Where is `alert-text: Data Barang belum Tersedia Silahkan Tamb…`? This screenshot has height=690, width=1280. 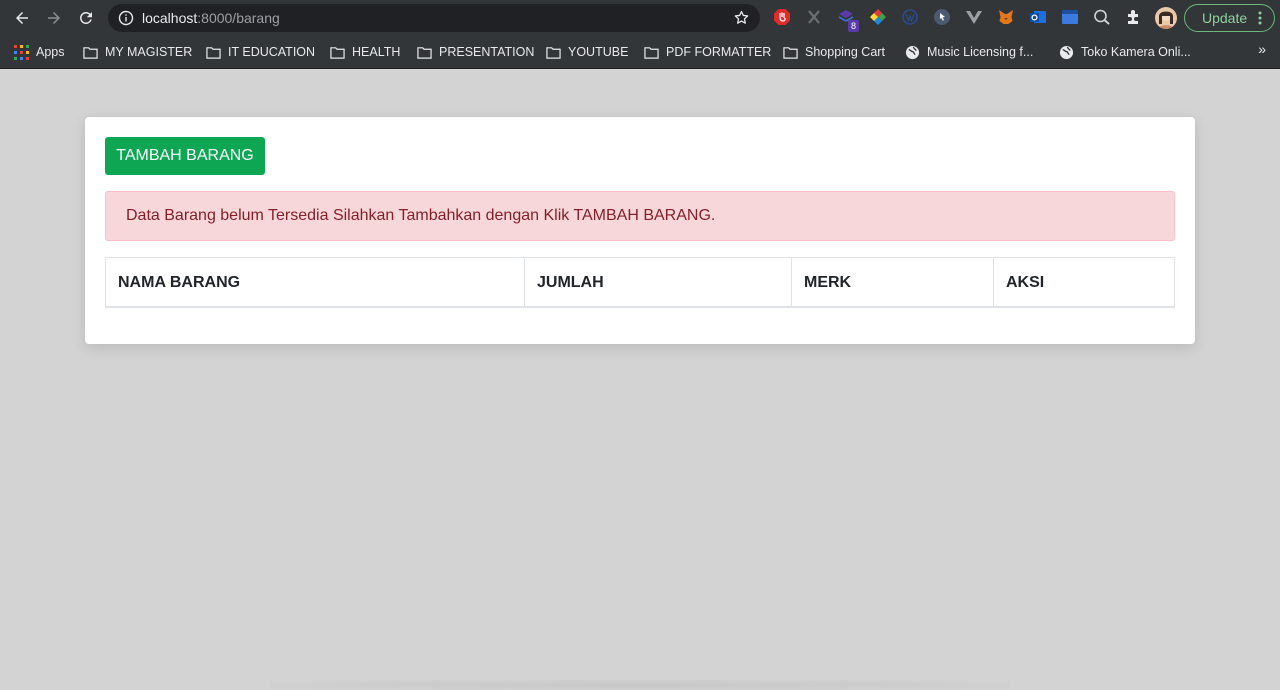 alert-text: Data Barang belum Tersedia Silahkan Tamb… is located at coordinates (421, 215).